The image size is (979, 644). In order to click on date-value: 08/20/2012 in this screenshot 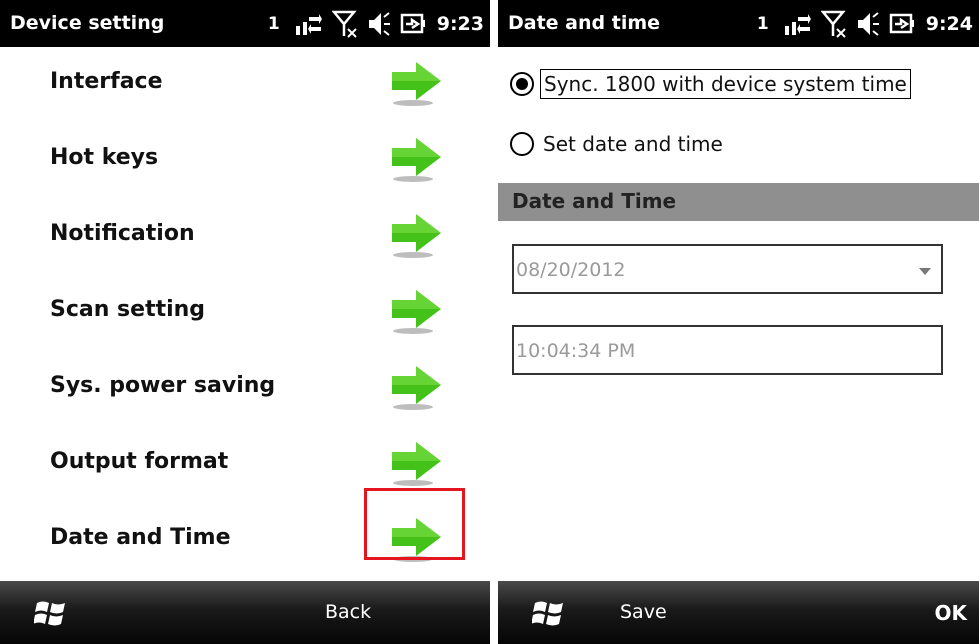, I will do `click(571, 270)`.